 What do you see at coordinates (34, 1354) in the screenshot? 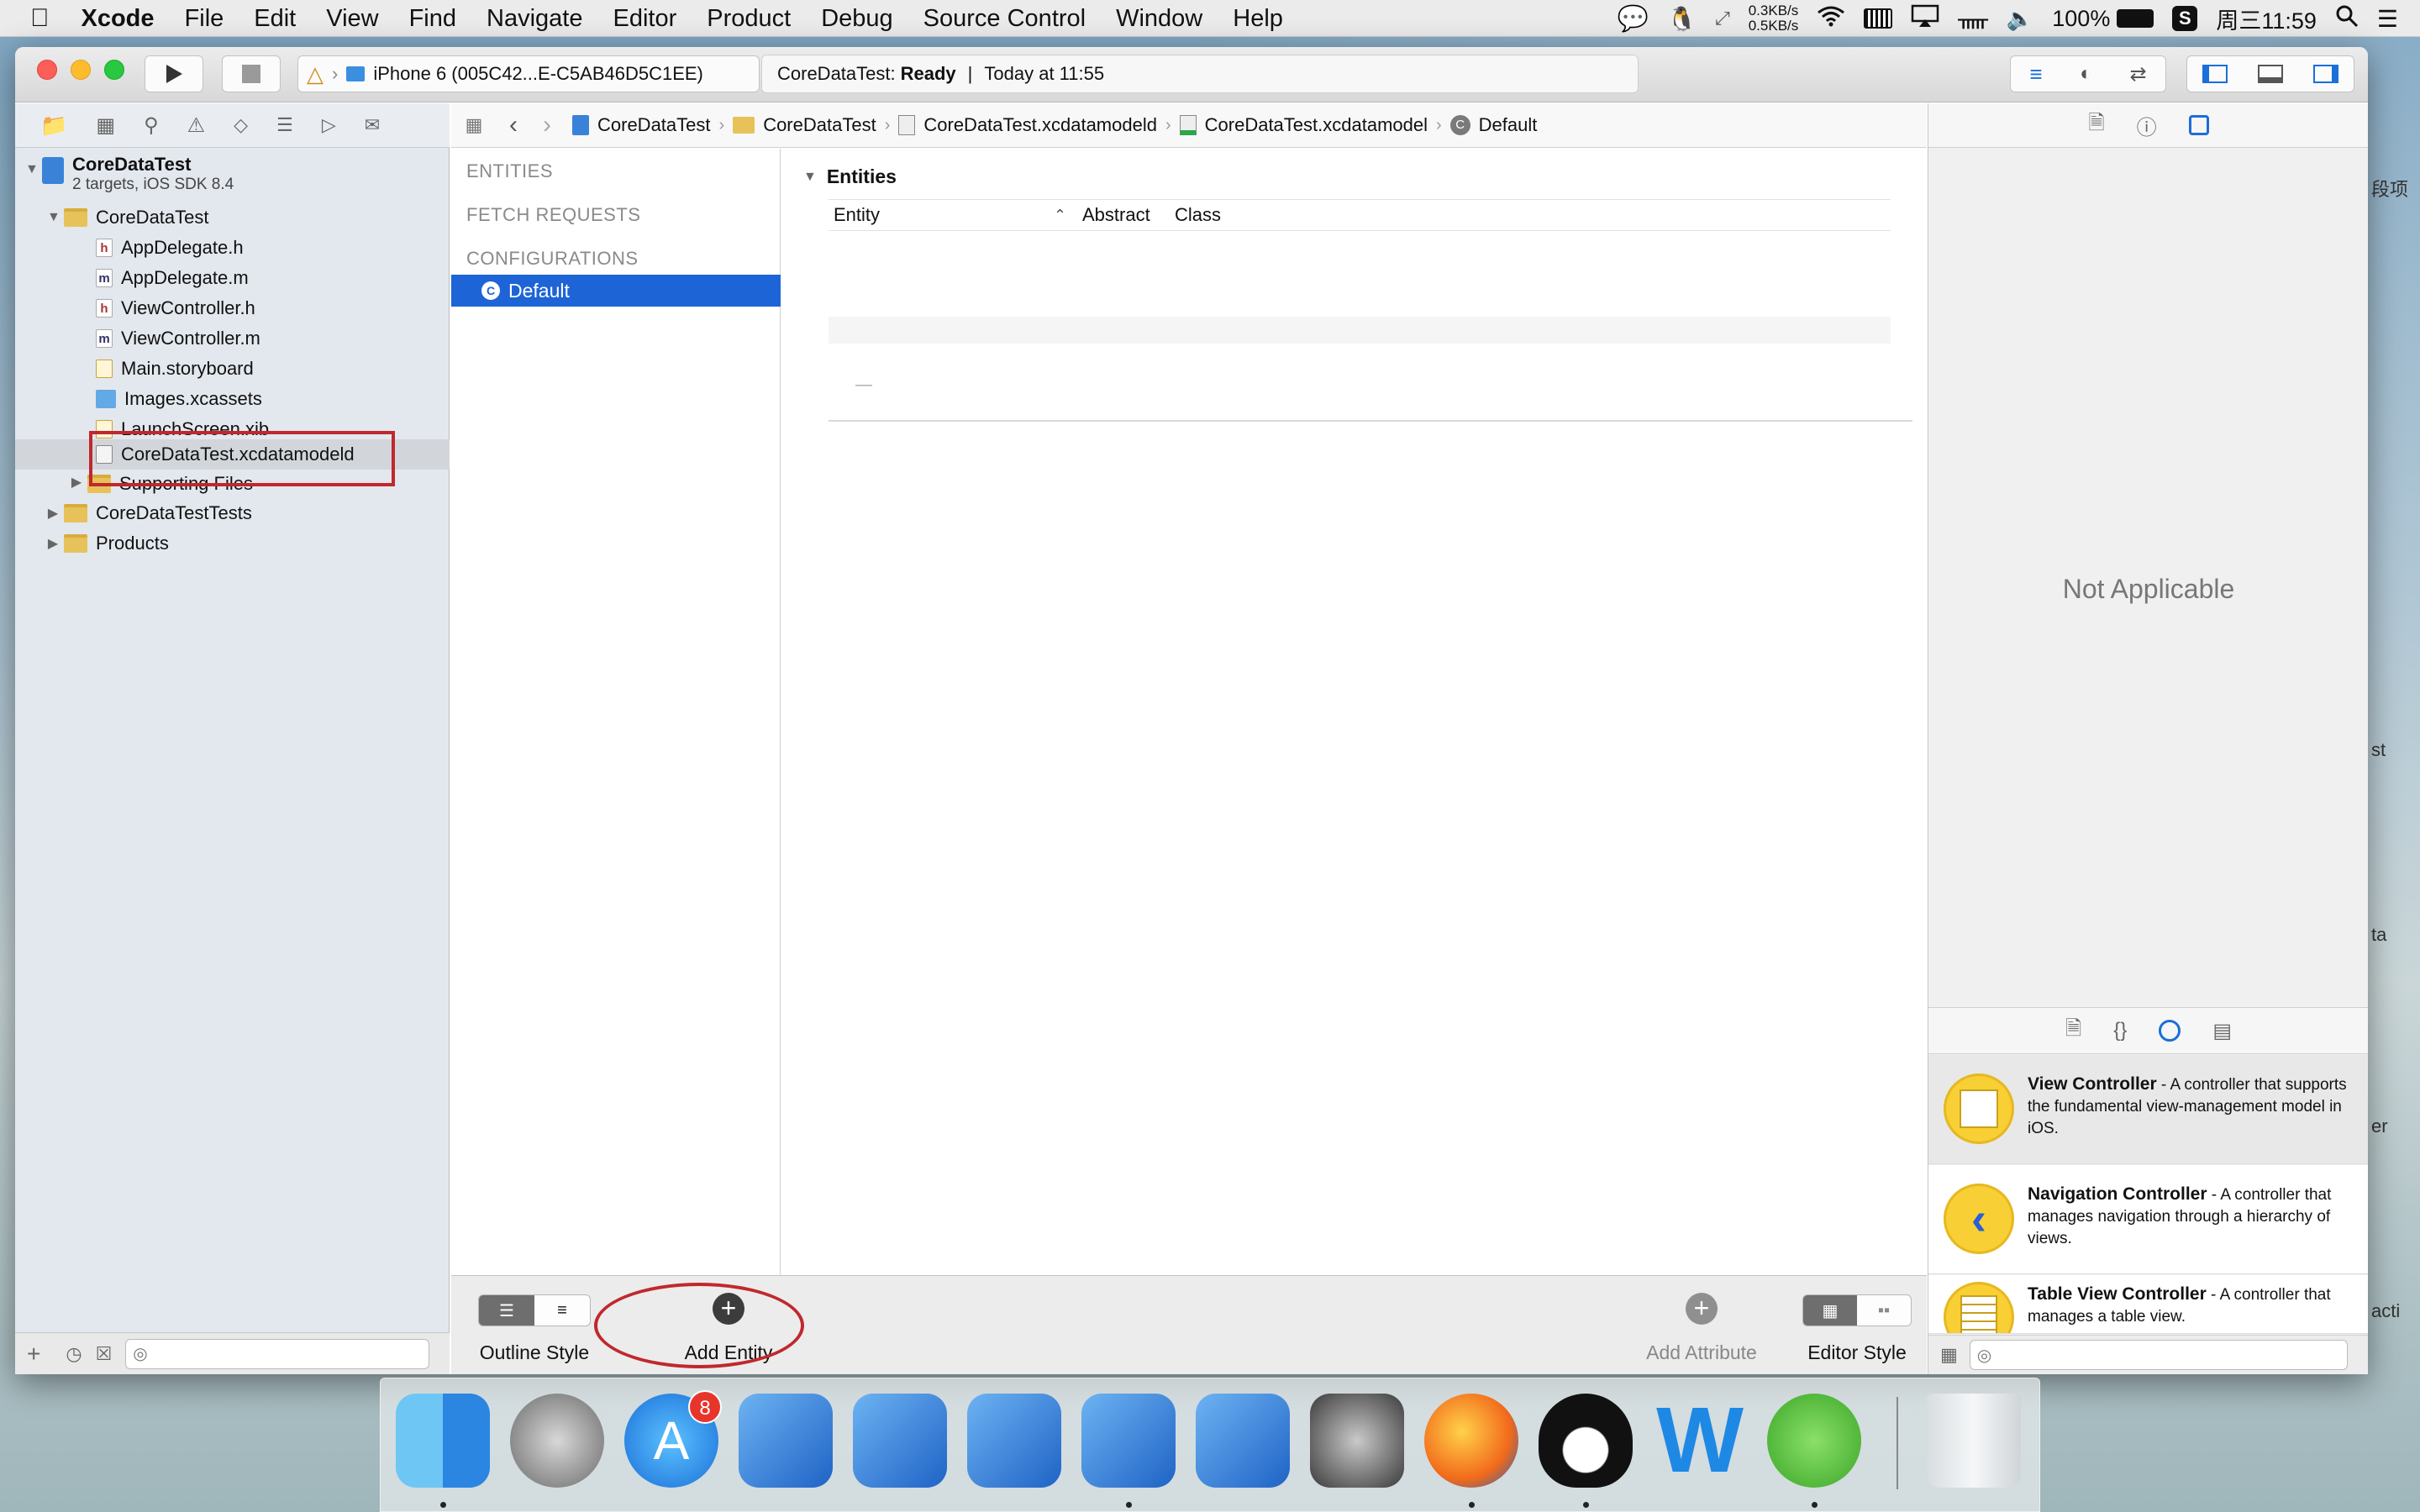
I see `add-icon: +` at bounding box center [34, 1354].